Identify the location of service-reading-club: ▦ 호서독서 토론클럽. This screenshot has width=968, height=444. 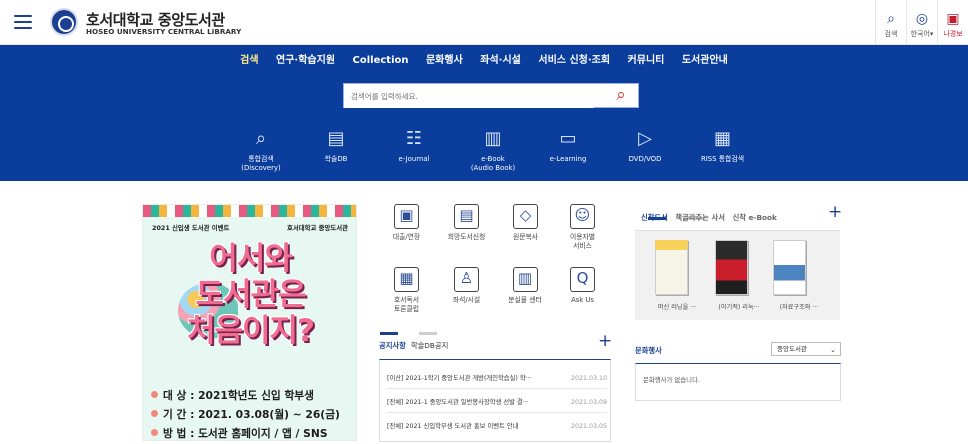
(406, 290).